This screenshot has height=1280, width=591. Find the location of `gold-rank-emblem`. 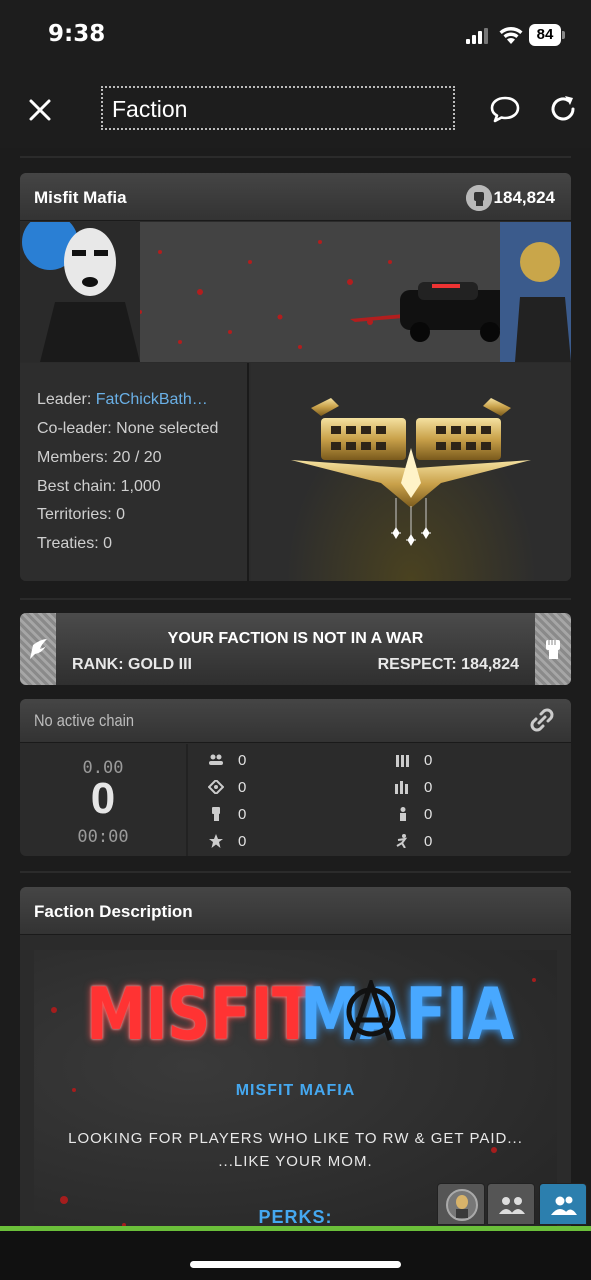

gold-rank-emblem is located at coordinates (411, 472).